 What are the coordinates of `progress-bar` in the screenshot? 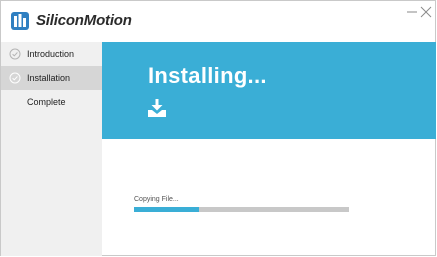 It's located at (241, 209).